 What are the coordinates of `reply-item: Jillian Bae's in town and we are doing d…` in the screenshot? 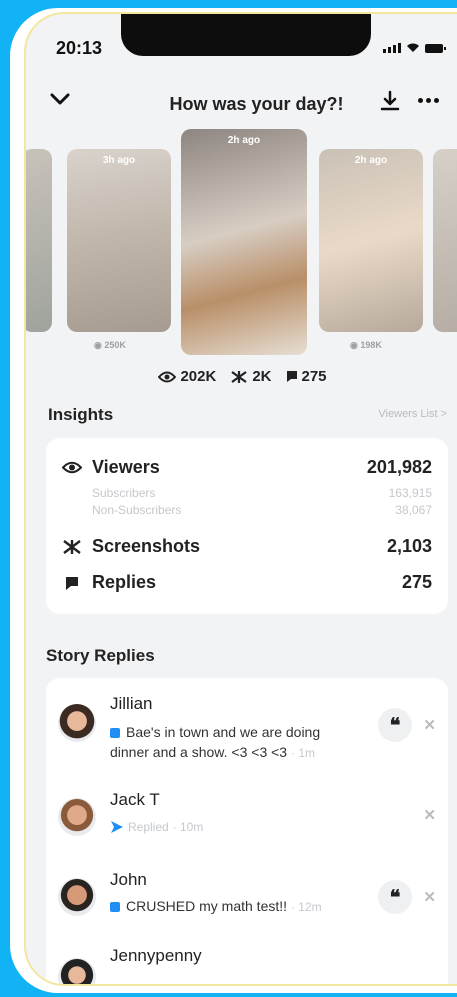 It's located at (247, 726).